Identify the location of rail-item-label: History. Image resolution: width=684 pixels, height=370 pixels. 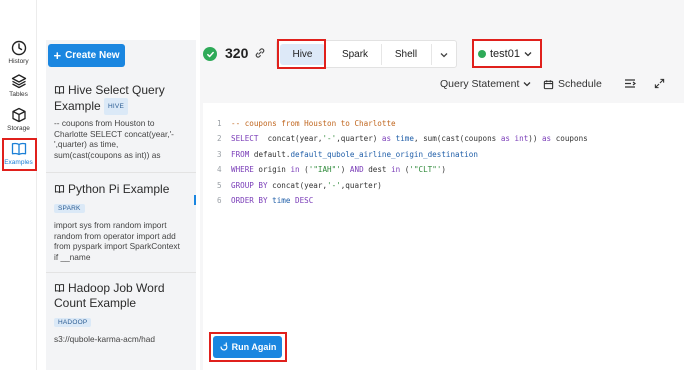
(18, 61).